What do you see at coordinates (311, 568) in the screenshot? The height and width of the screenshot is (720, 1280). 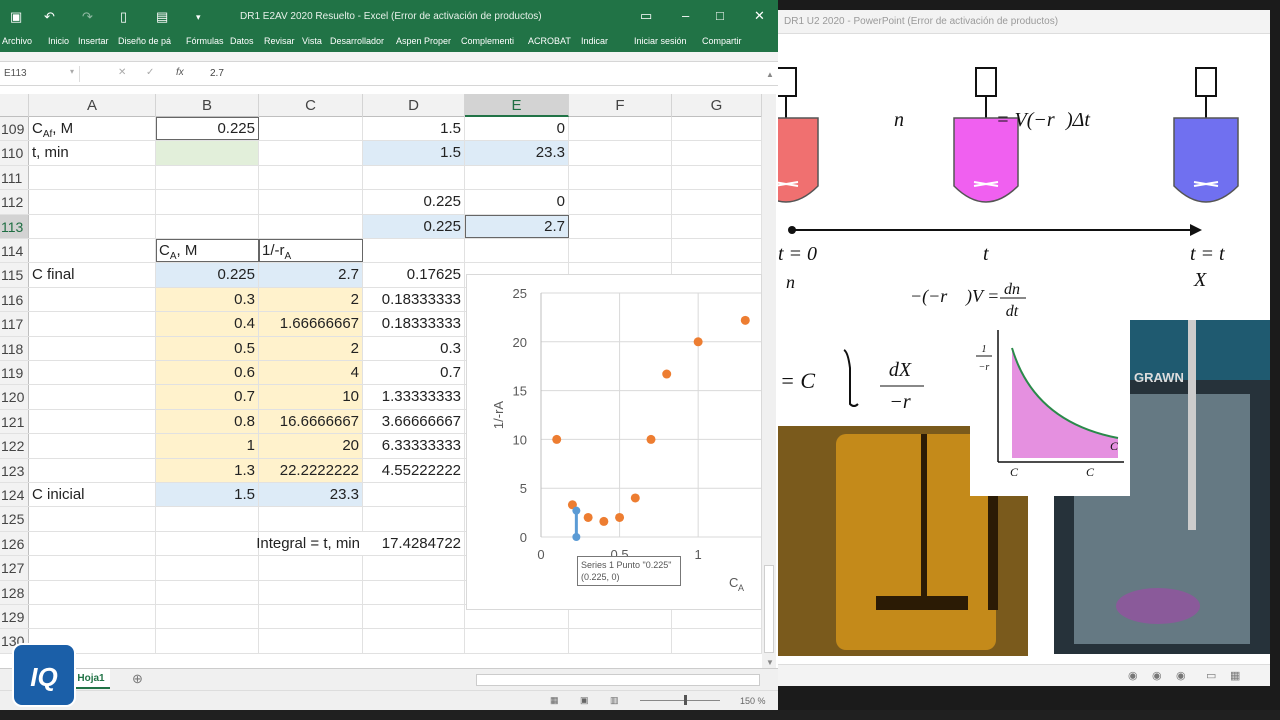 I see `cell-c127` at bounding box center [311, 568].